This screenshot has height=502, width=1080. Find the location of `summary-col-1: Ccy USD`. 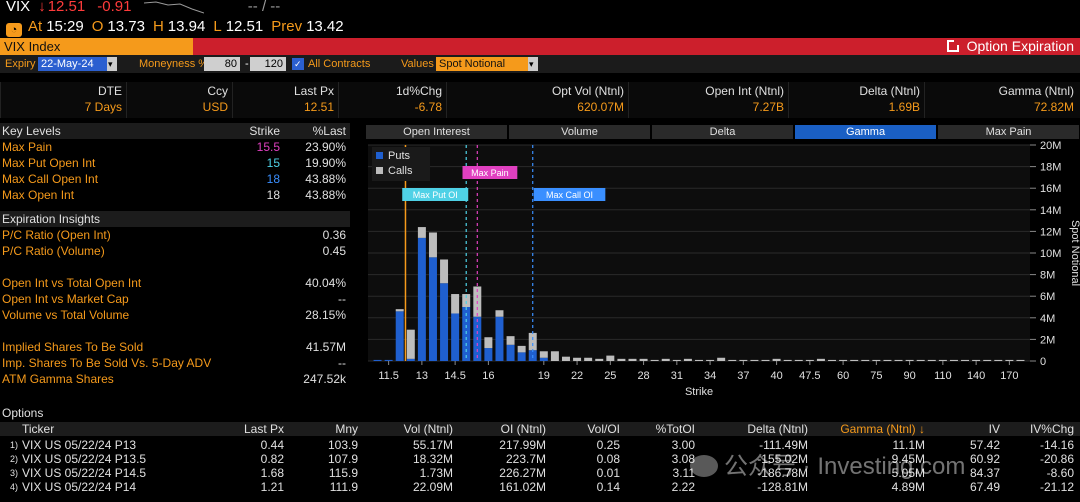

summary-col-1: Ccy USD is located at coordinates (179, 100).